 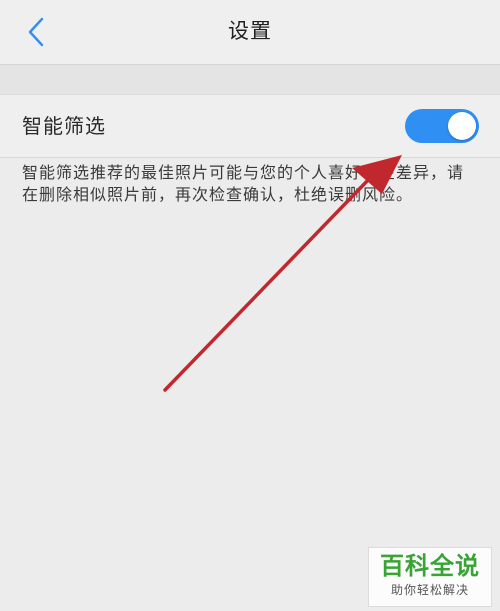 What do you see at coordinates (429, 590) in the screenshot?
I see `watermark-subtitle: 助你轻松解决` at bounding box center [429, 590].